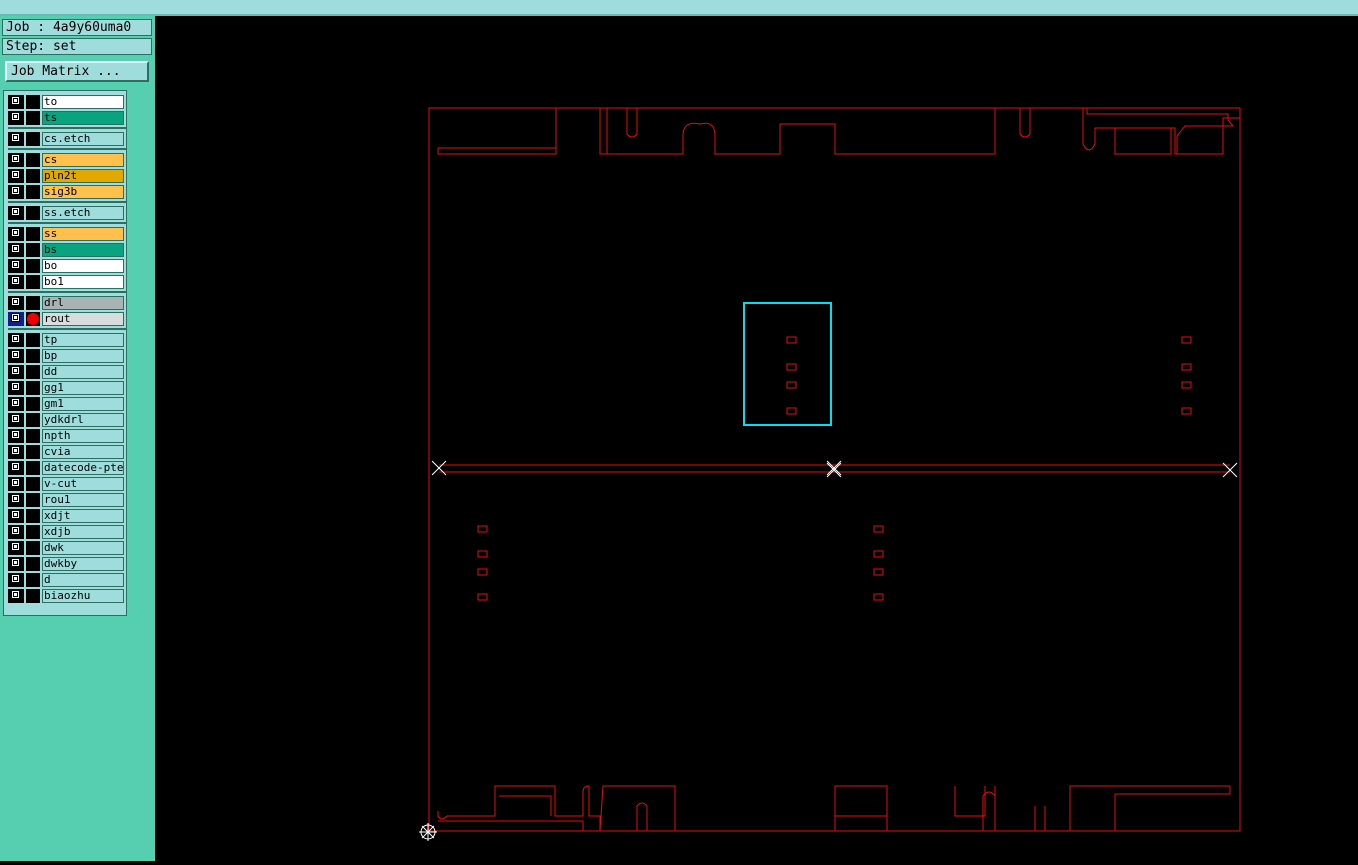 This screenshot has width=1358, height=865. I want to click on layer-name: biaozhu, so click(83, 596).